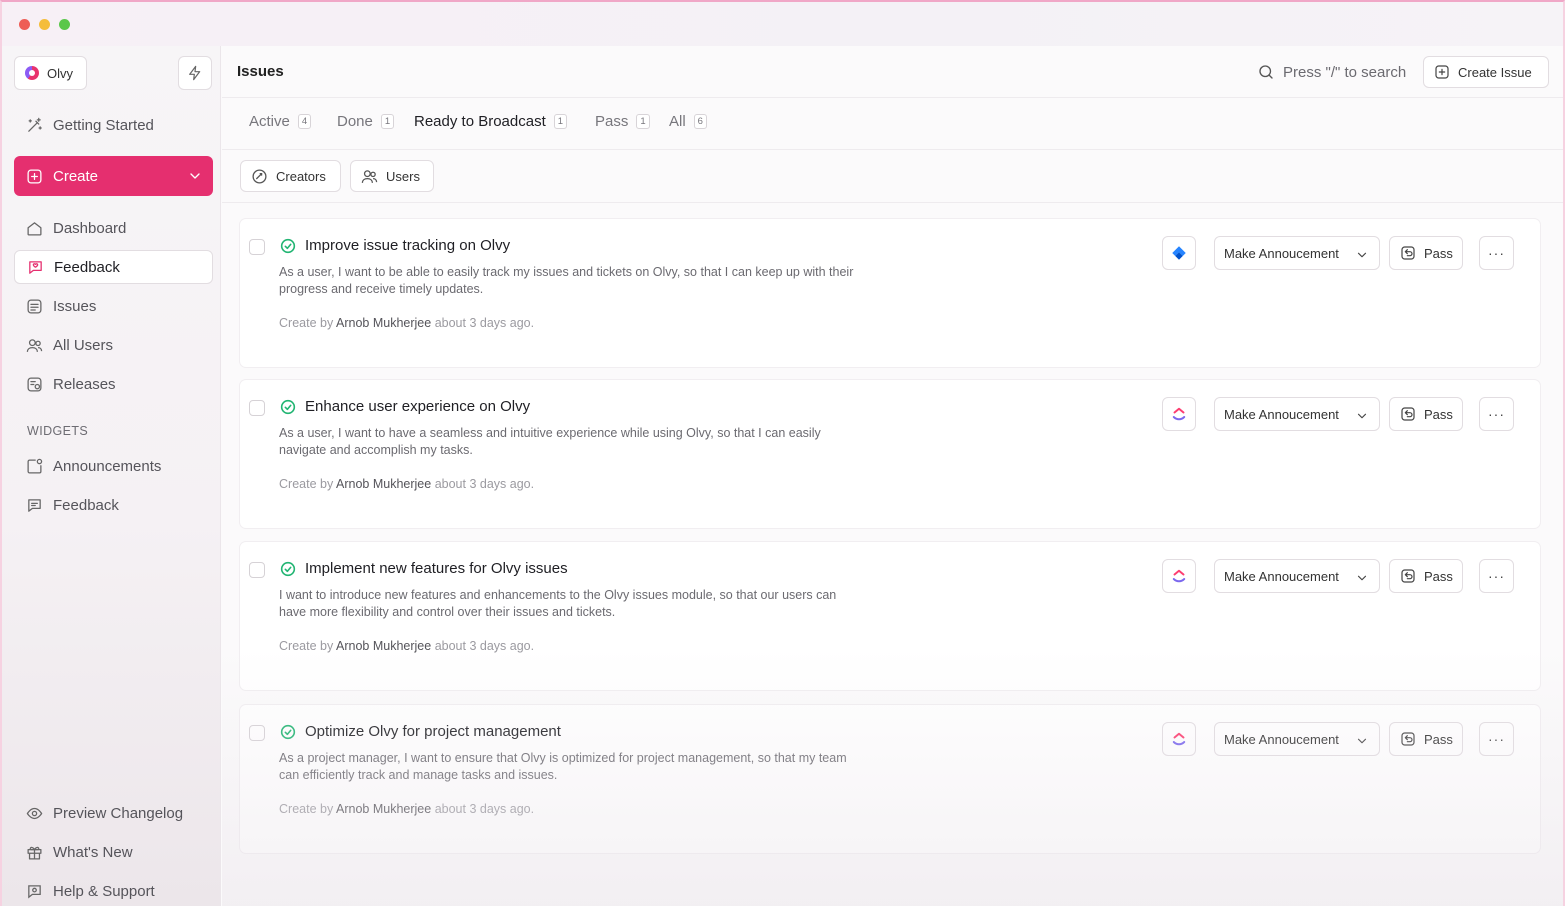  What do you see at coordinates (35, 267) in the screenshot?
I see `feedback-icon` at bounding box center [35, 267].